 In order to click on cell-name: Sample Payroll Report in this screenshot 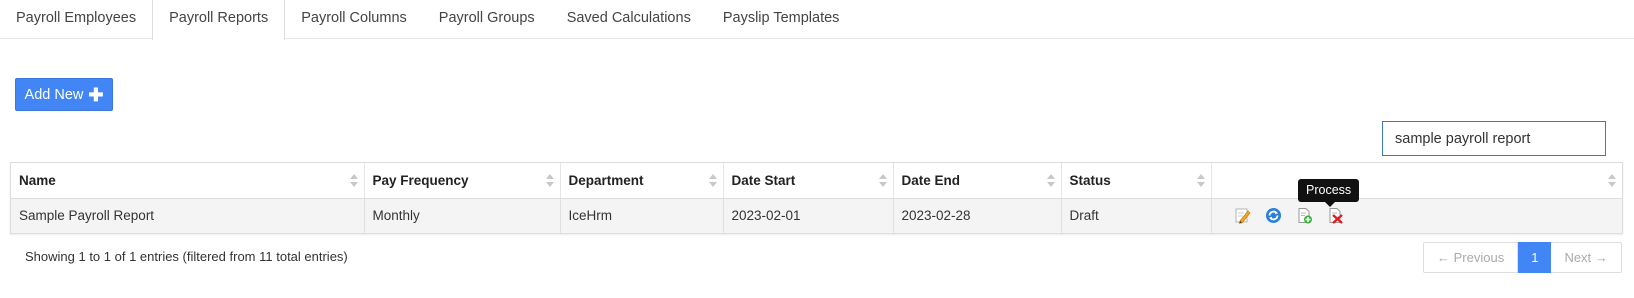, I will do `click(188, 215)`.